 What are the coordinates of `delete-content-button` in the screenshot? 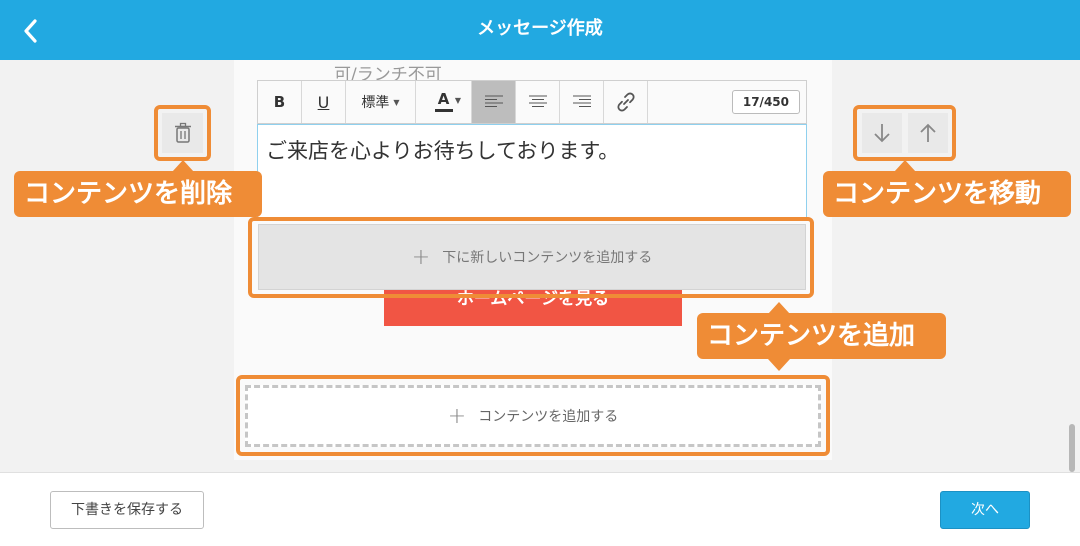 It's located at (182, 133).